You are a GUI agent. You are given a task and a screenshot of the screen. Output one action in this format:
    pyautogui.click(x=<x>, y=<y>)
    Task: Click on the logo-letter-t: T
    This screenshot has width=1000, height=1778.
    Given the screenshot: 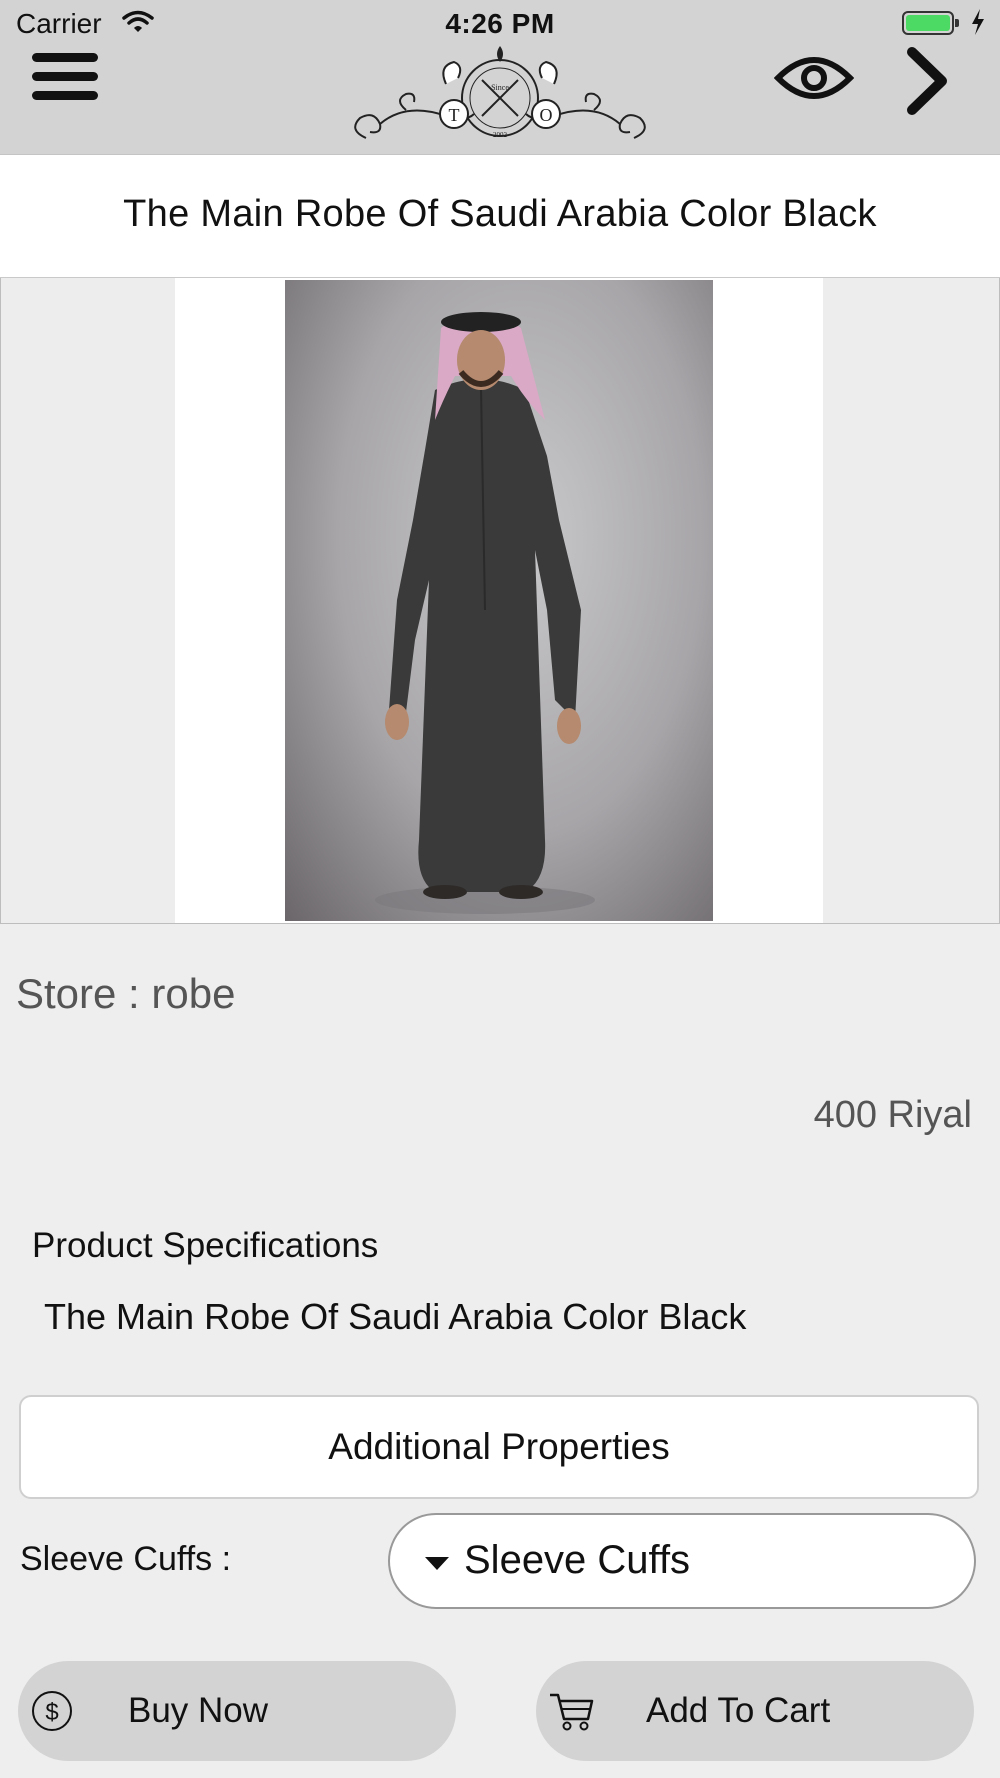 What is the action you would take?
    pyautogui.click(x=454, y=115)
    